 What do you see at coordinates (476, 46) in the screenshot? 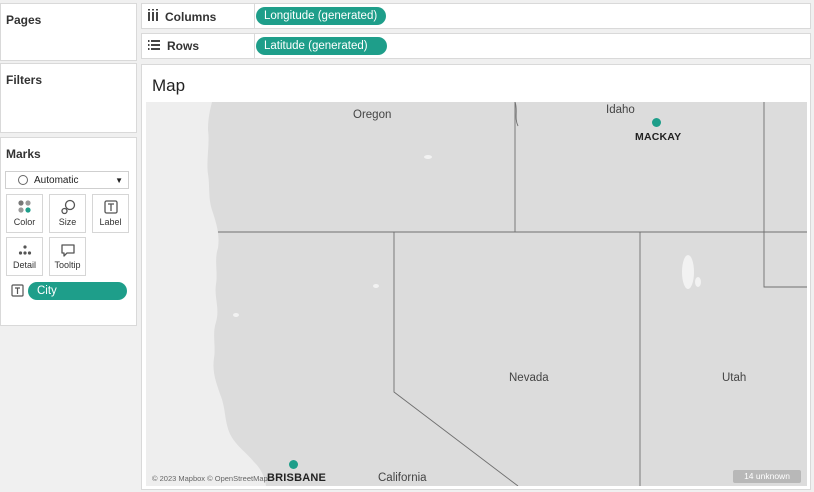
I see `rows-shelf` at bounding box center [476, 46].